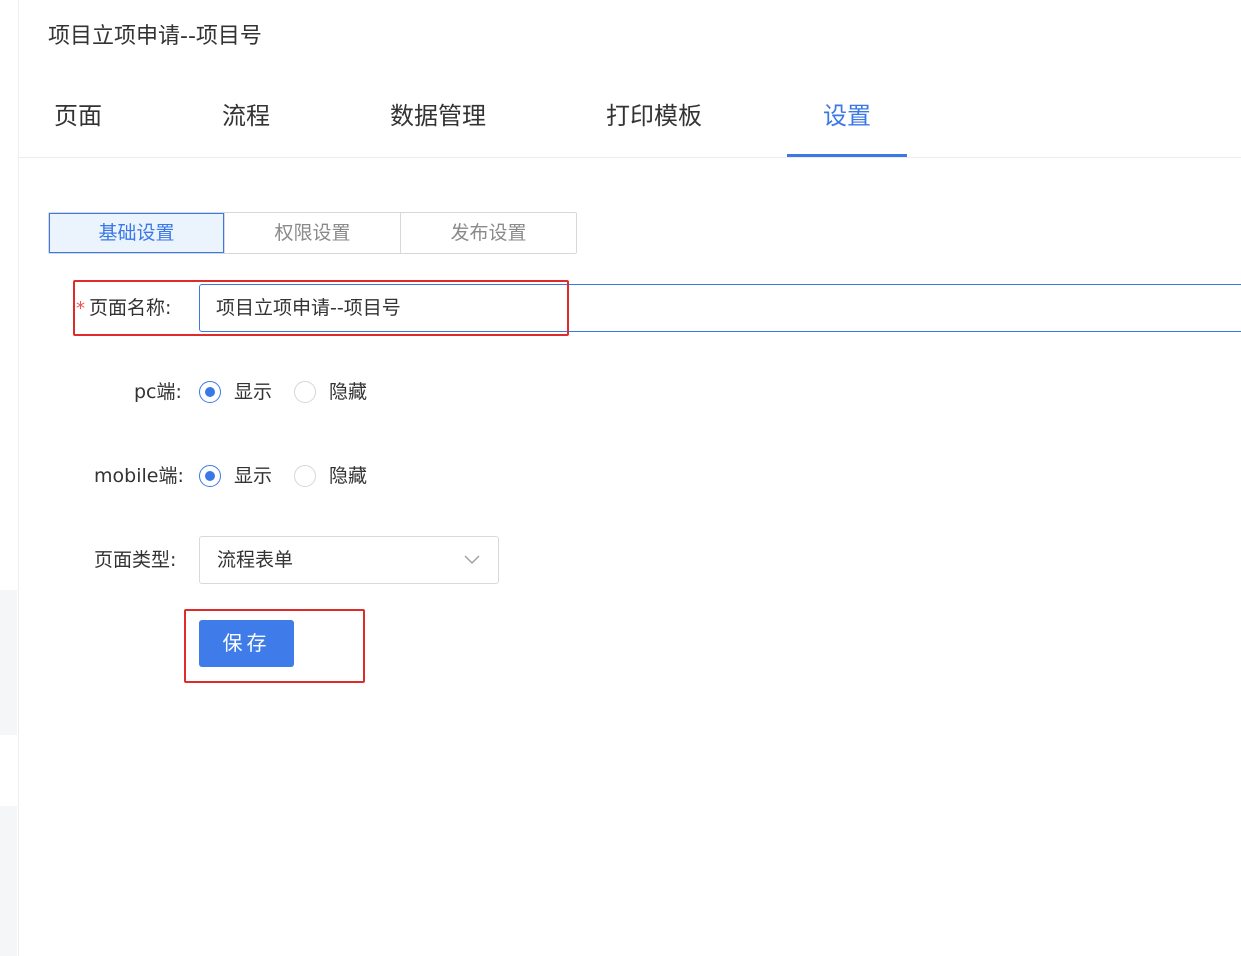 The image size is (1241, 956). I want to click on tab-data-management: 数据管理, so click(438, 116).